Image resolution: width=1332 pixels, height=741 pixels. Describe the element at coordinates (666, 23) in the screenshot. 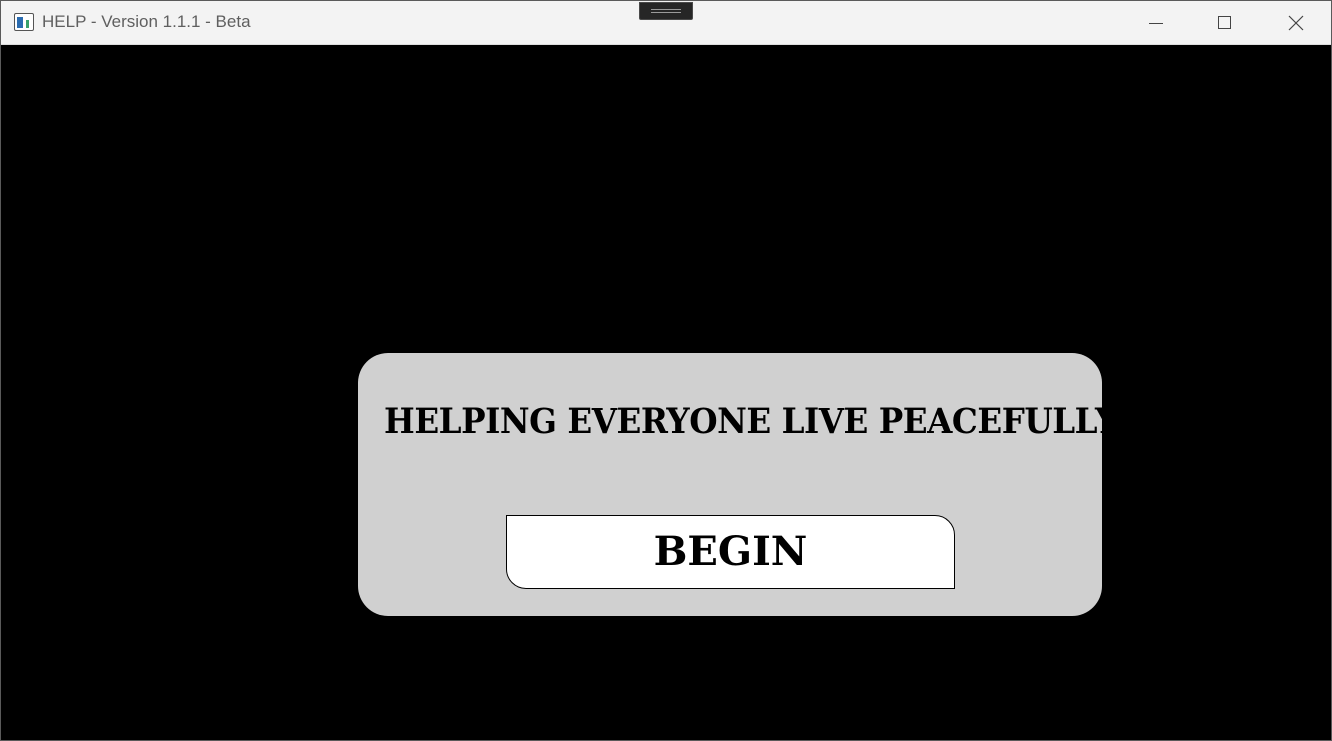

I see `title-bar: HELP - Version 1.1.1 - Beta` at that location.